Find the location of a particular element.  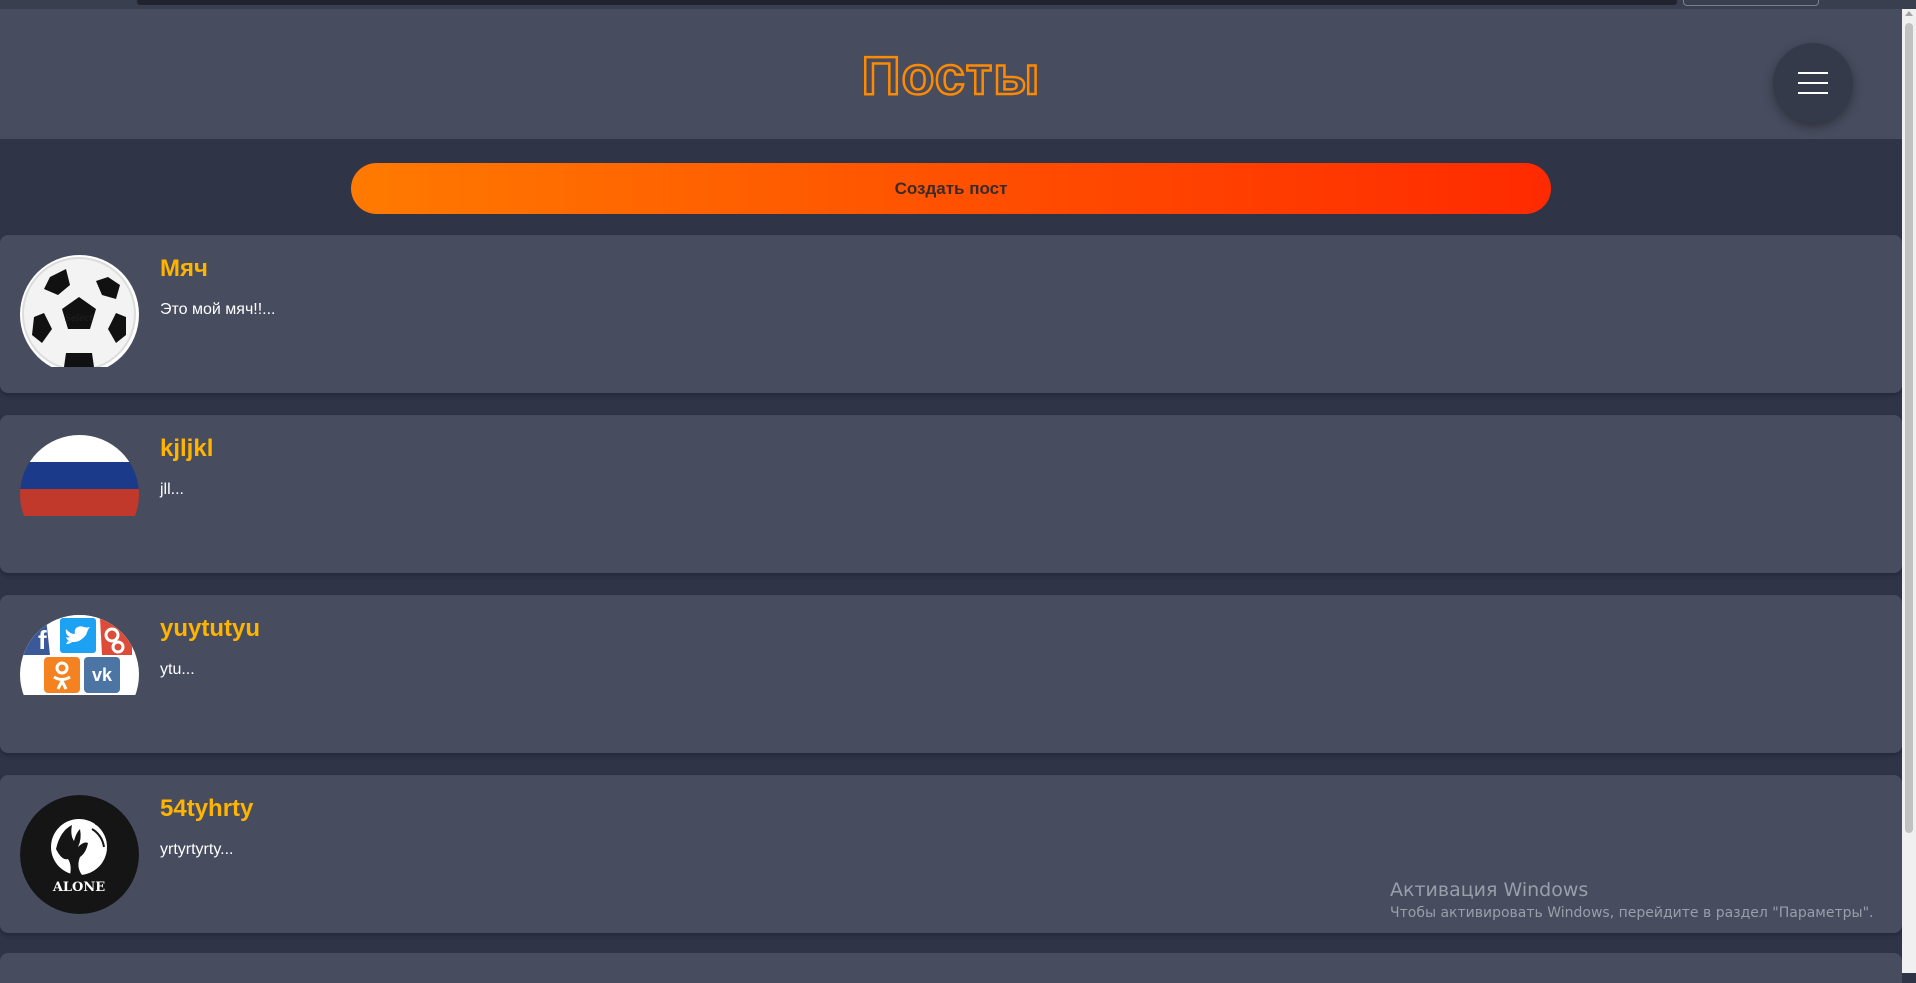

svg-text: f is located at coordinates (42, 640).